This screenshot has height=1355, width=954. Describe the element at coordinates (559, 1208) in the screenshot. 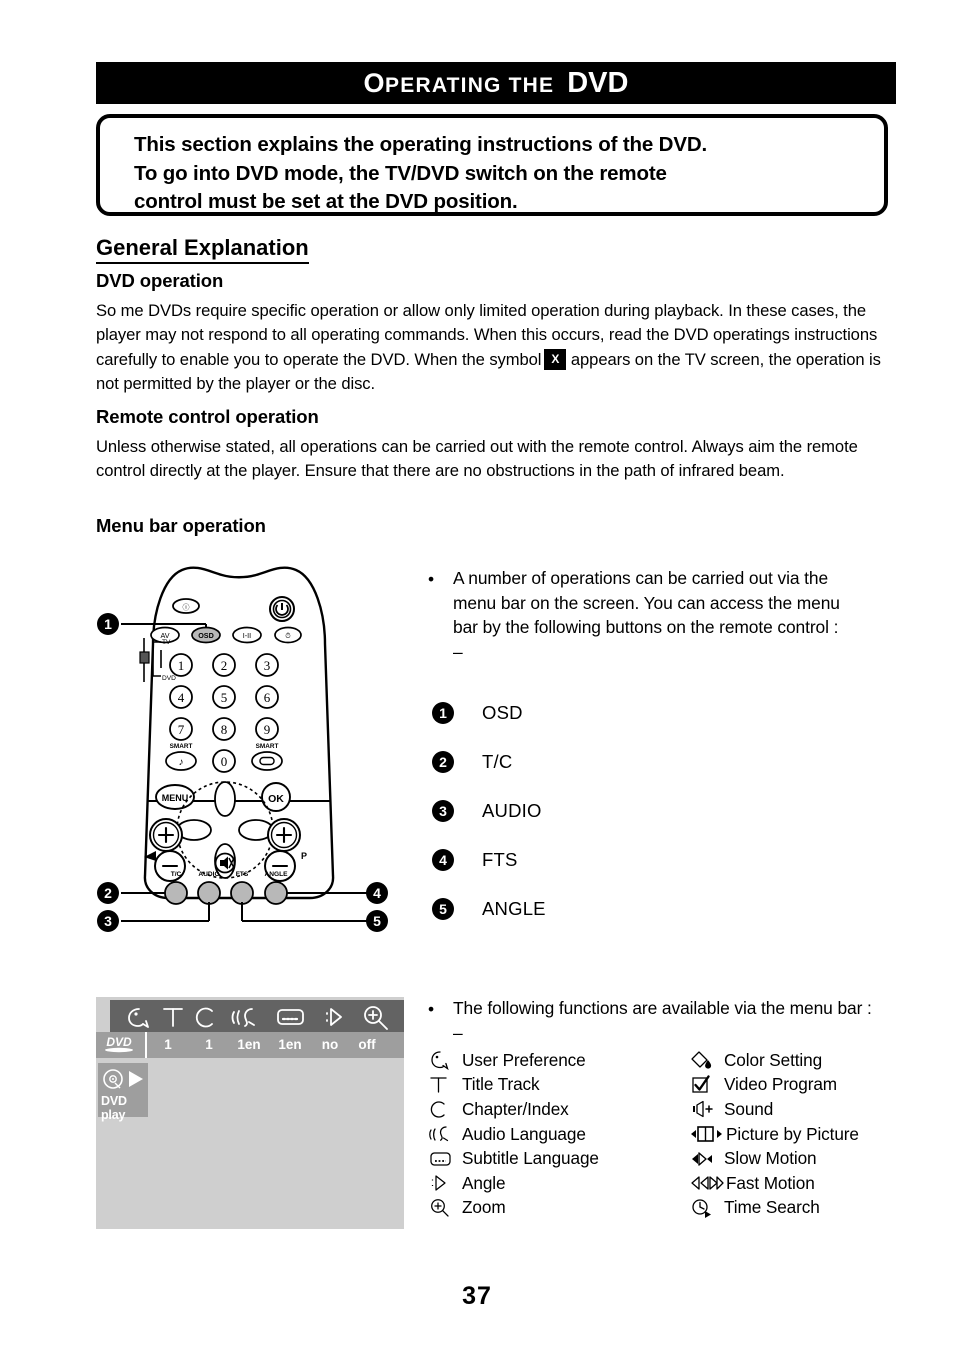

I see `function-row-zoom: Zoom` at that location.